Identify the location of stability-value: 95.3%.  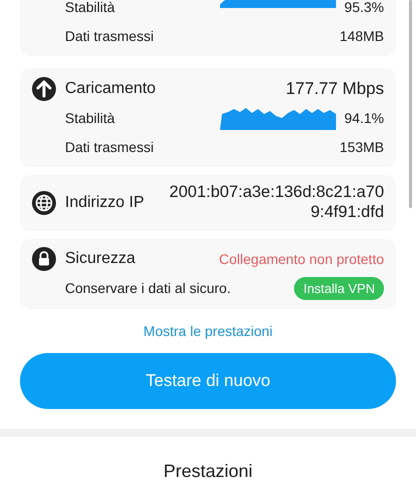
(364, 7).